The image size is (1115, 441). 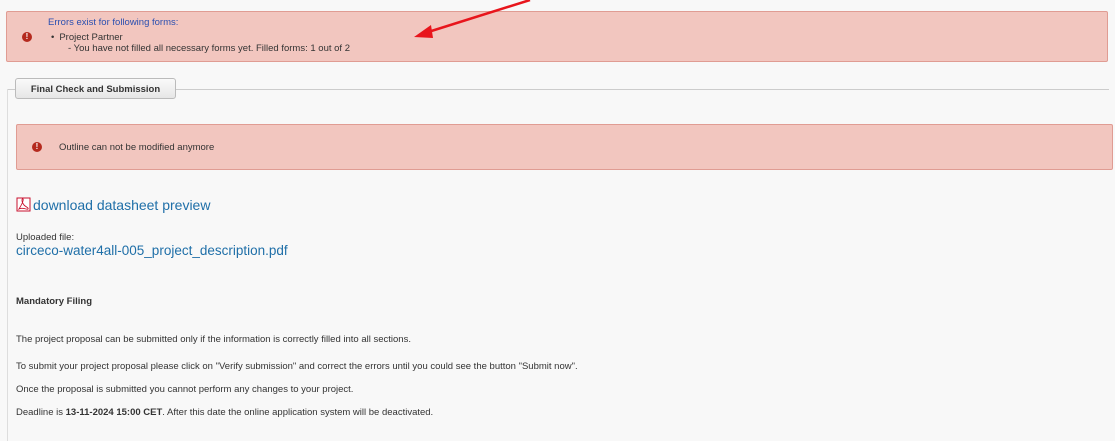 I want to click on deadline-date: 13-11-2024 15:00 CET, so click(x=114, y=412).